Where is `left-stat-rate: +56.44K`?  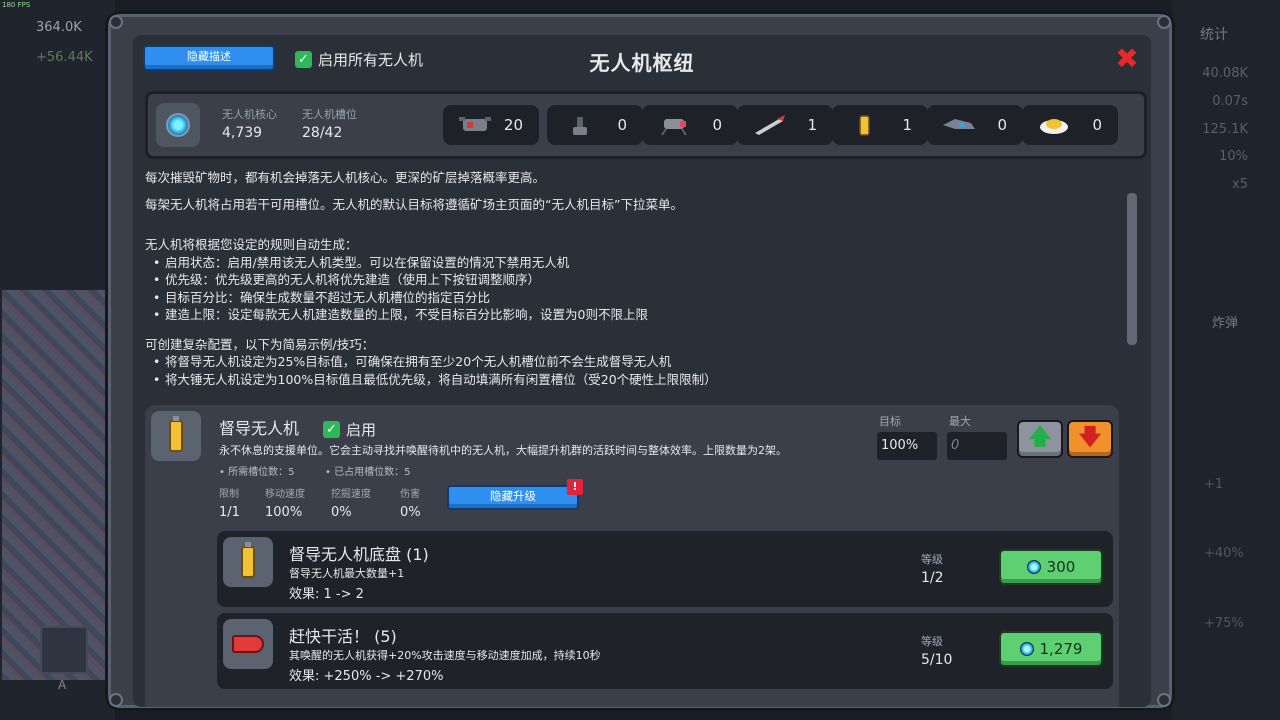 left-stat-rate: +56.44K is located at coordinates (64, 57).